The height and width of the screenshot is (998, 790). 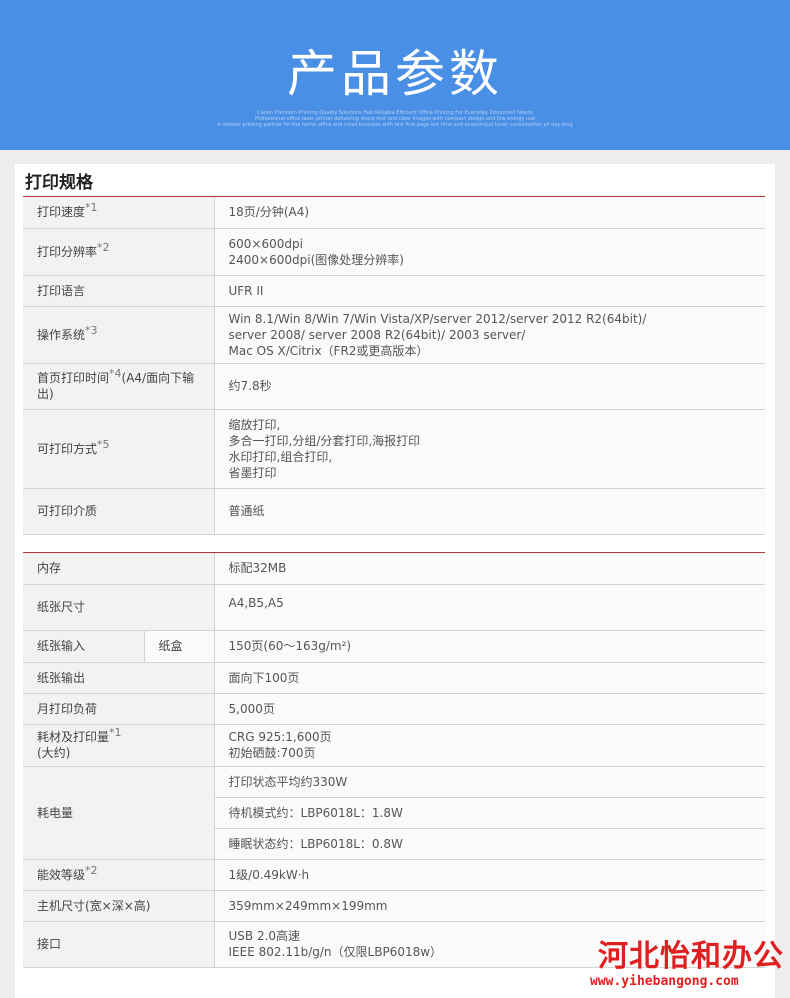 I want to click on row-resolution-label: 打印分辨率*2, so click(x=119, y=252).